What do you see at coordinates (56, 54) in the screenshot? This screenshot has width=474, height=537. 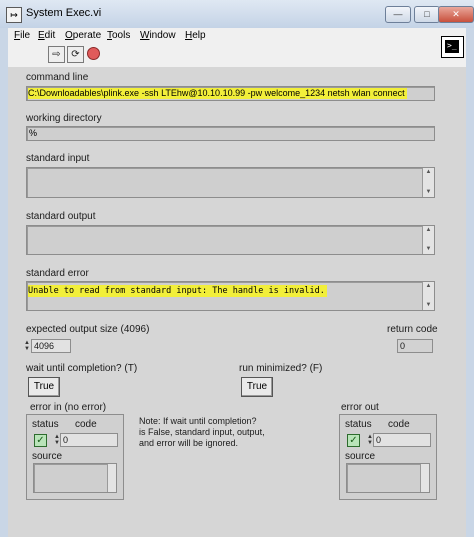 I see `run-arrow-icon: ⇨` at bounding box center [56, 54].